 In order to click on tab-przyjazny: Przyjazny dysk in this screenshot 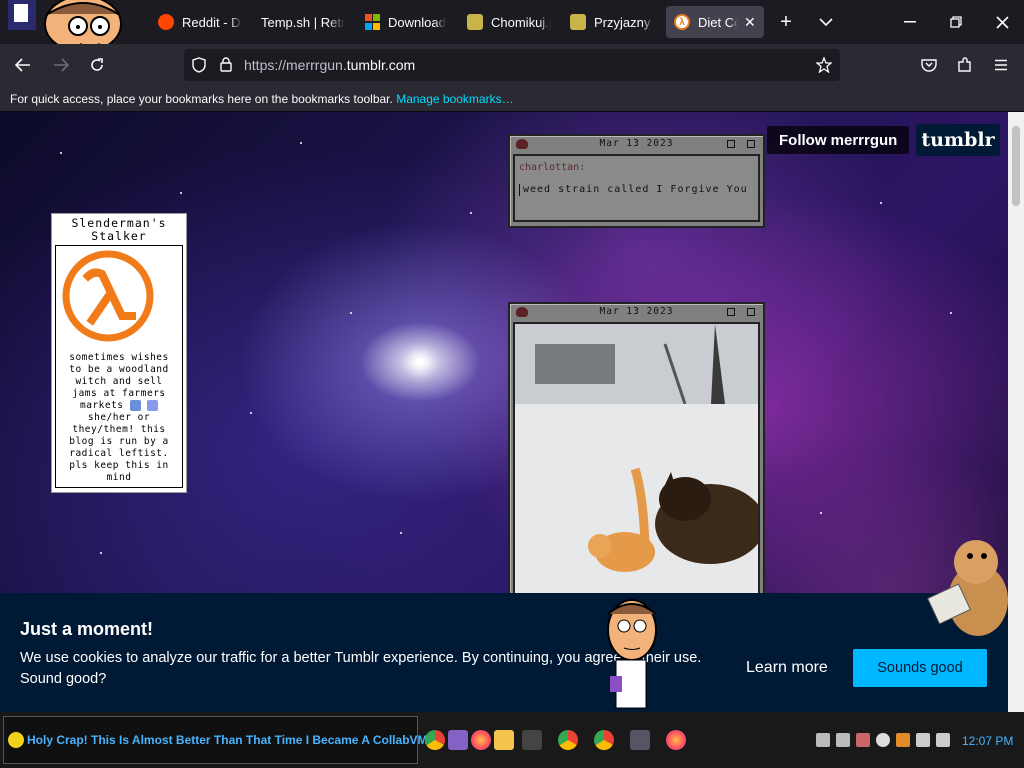, I will do `click(612, 22)`.